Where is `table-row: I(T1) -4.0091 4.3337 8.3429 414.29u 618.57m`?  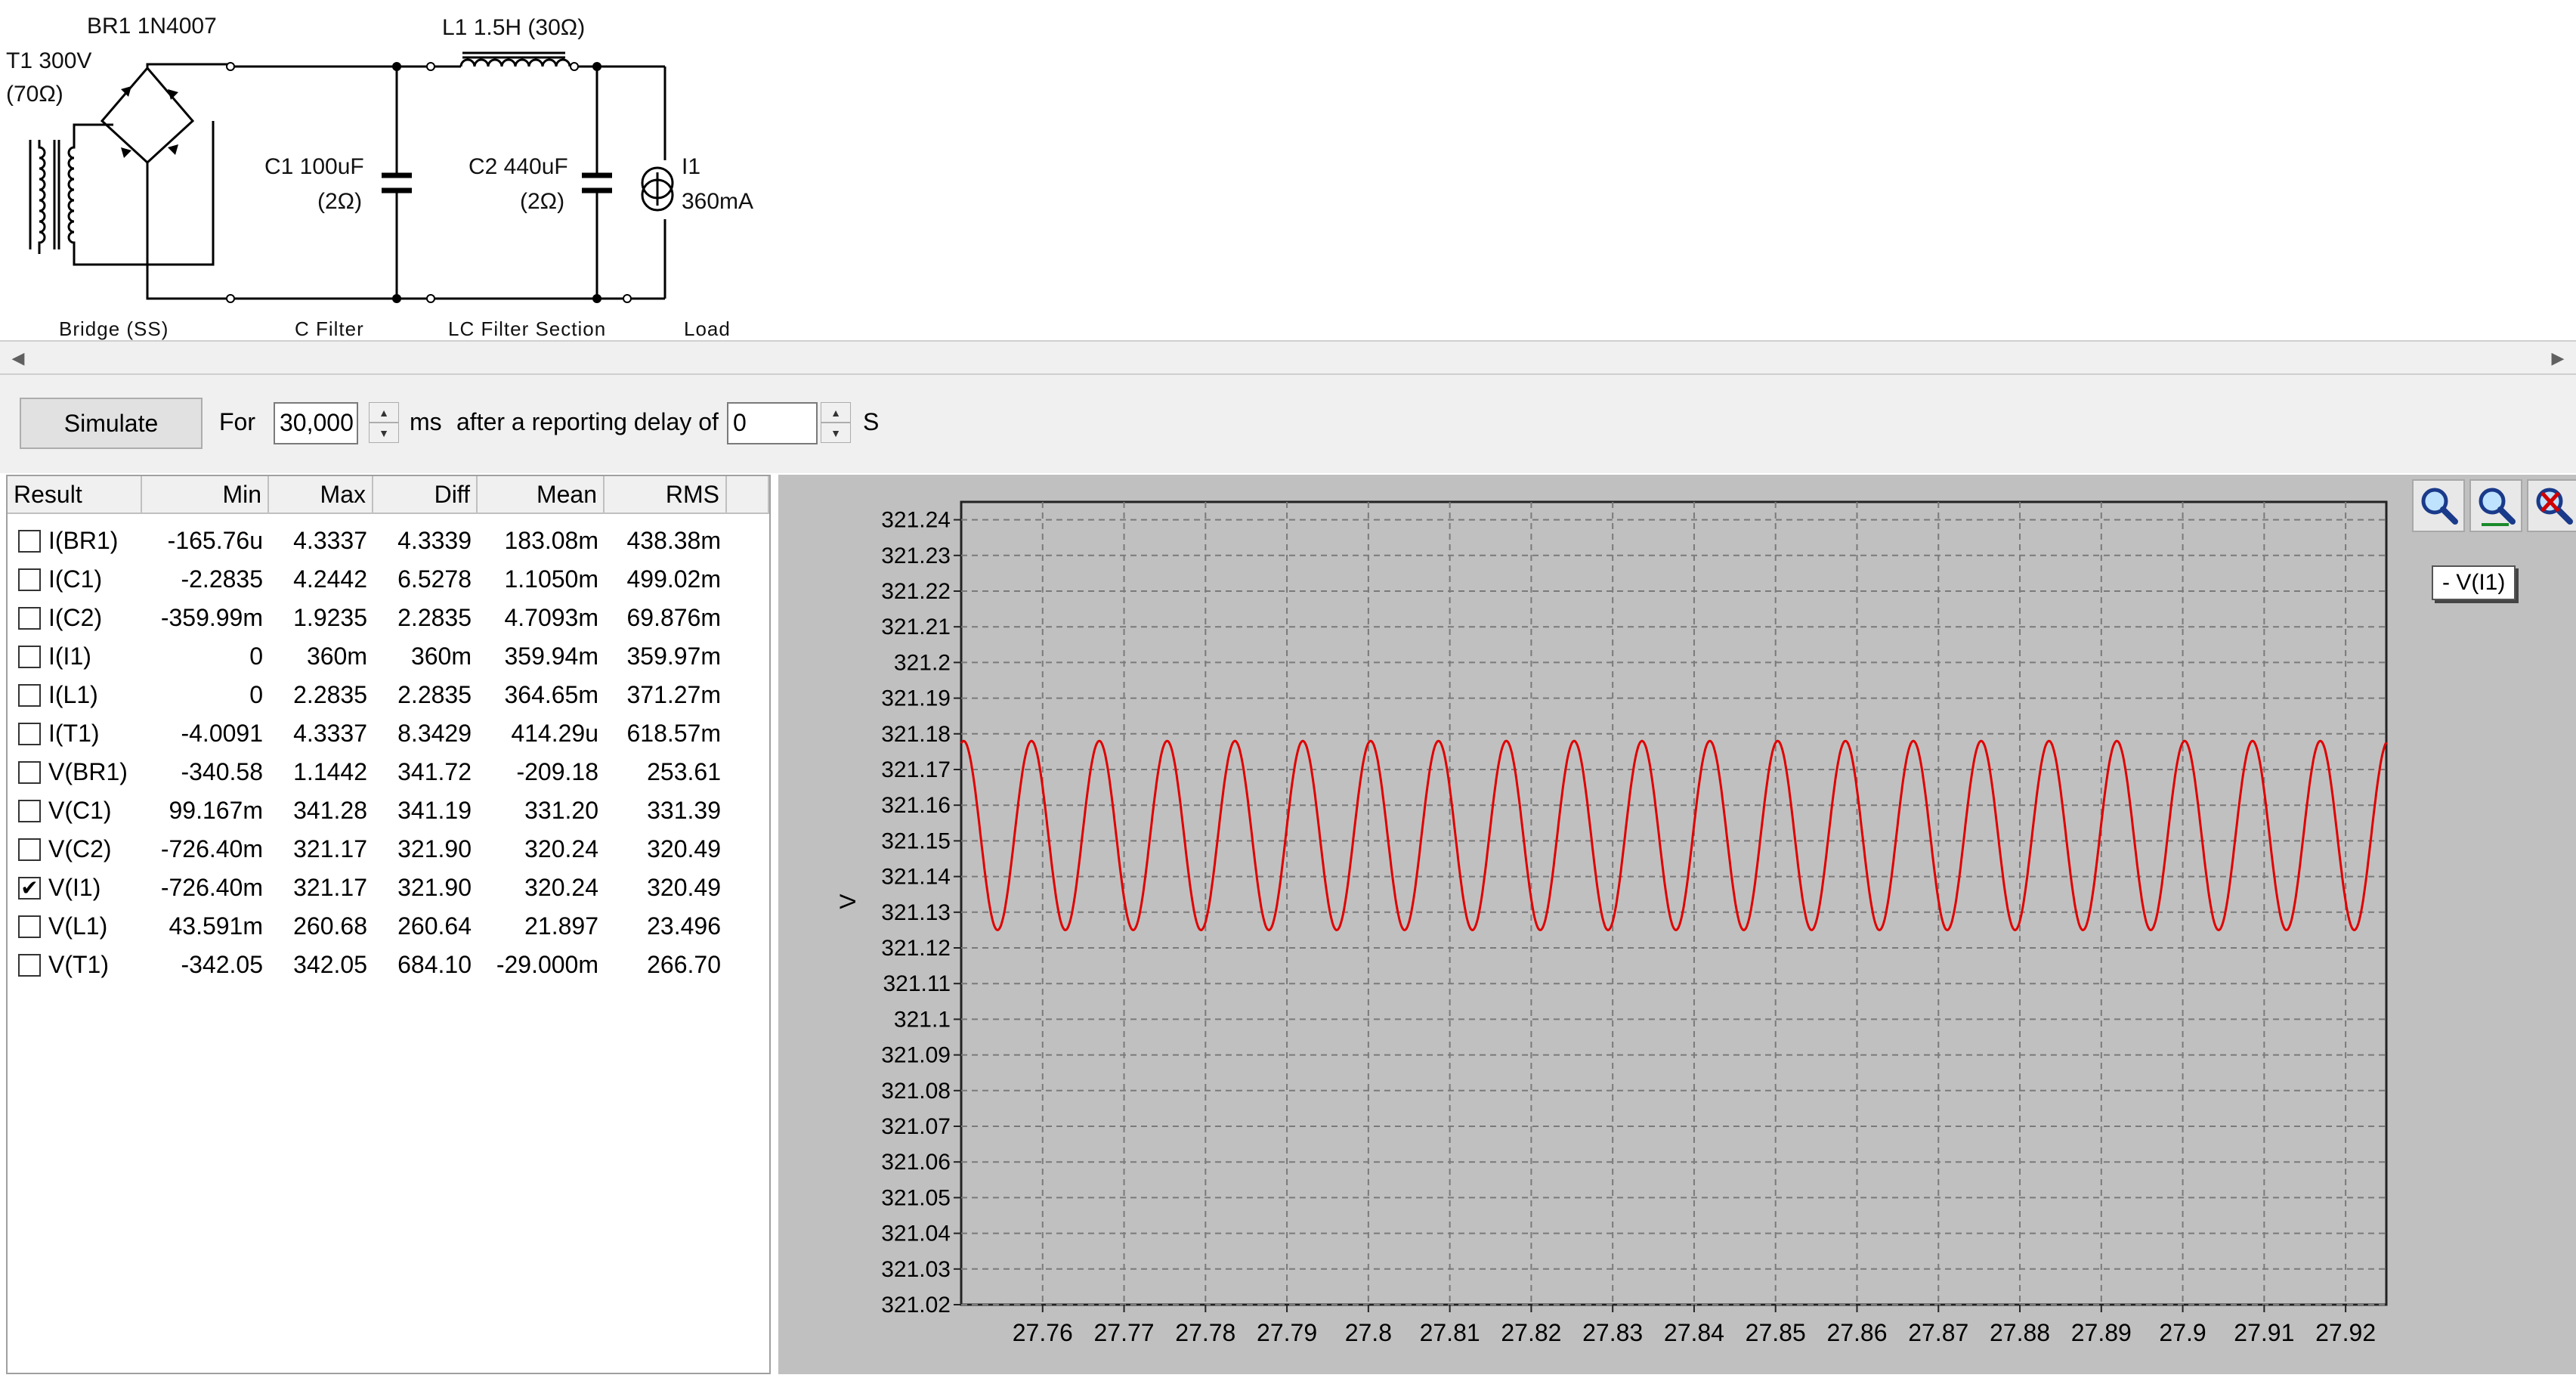 table-row: I(T1) -4.0091 4.3337 8.3429 414.29u 618.57m is located at coordinates (385, 733).